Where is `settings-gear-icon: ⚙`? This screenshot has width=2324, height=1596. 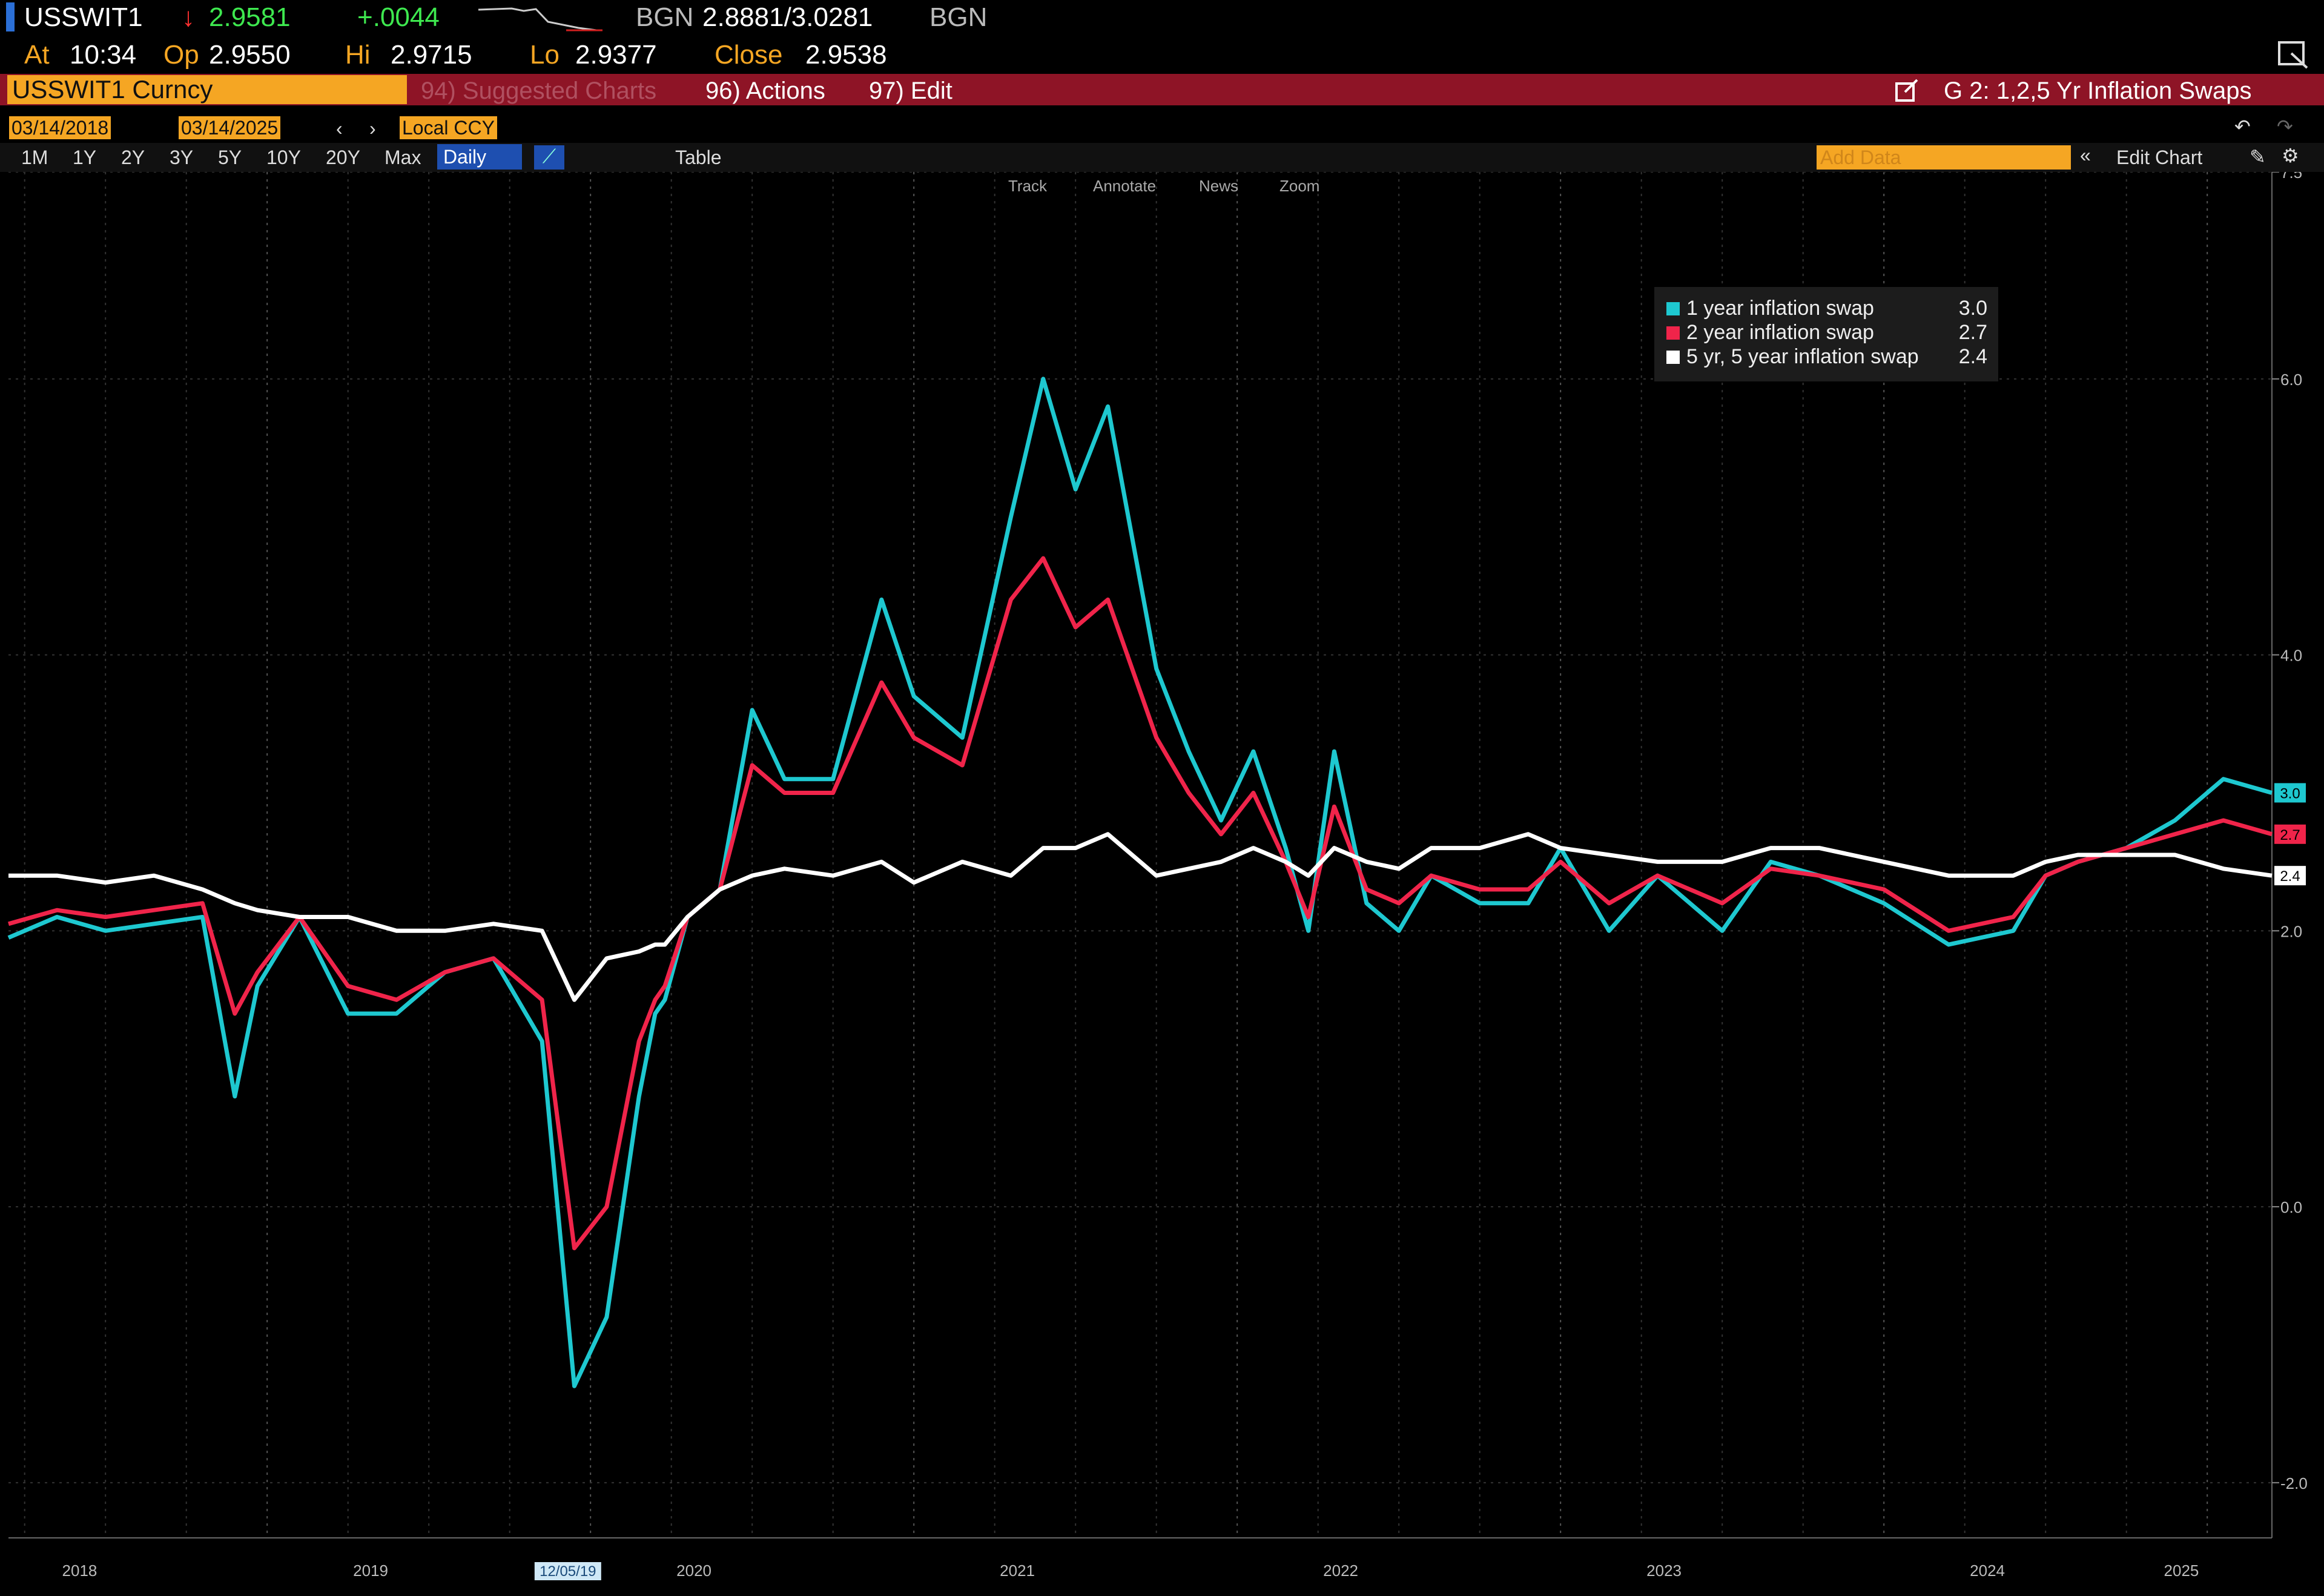
settings-gear-icon: ⚙ is located at coordinates (2290, 155).